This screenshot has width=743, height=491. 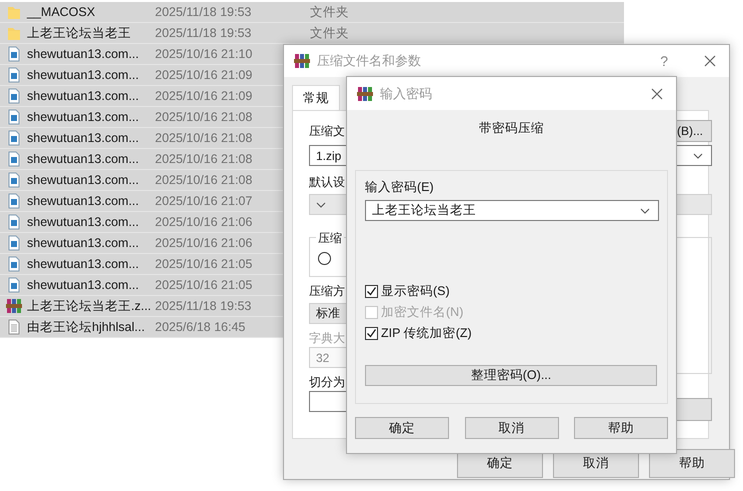 What do you see at coordinates (14, 306) in the screenshot?
I see `archive-icon` at bounding box center [14, 306].